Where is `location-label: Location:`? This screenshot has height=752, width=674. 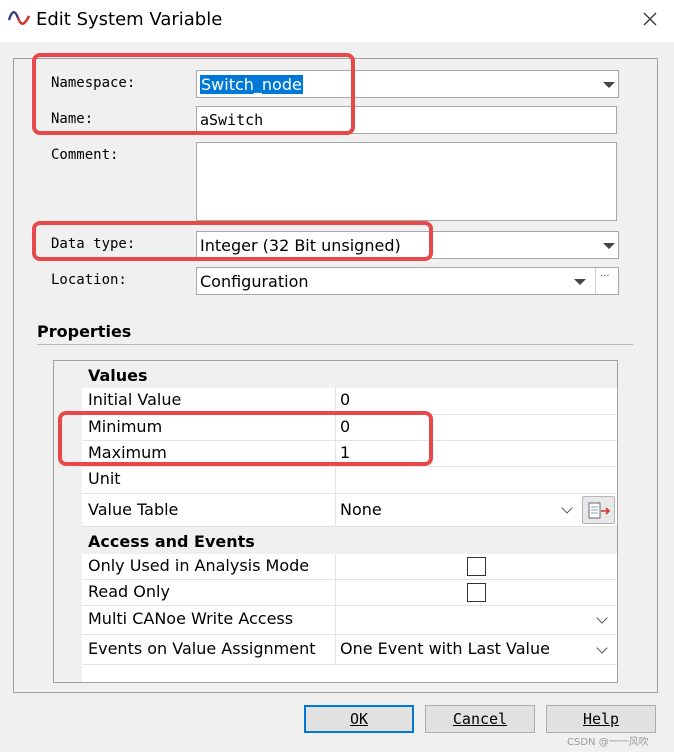 location-label: Location: is located at coordinates (89, 280).